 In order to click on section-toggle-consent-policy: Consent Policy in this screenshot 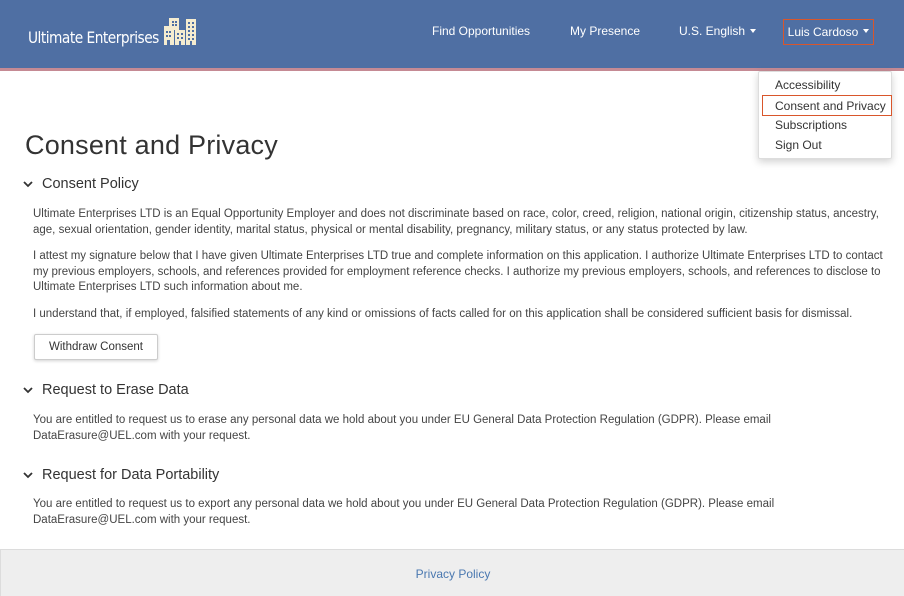, I will do `click(80, 184)`.